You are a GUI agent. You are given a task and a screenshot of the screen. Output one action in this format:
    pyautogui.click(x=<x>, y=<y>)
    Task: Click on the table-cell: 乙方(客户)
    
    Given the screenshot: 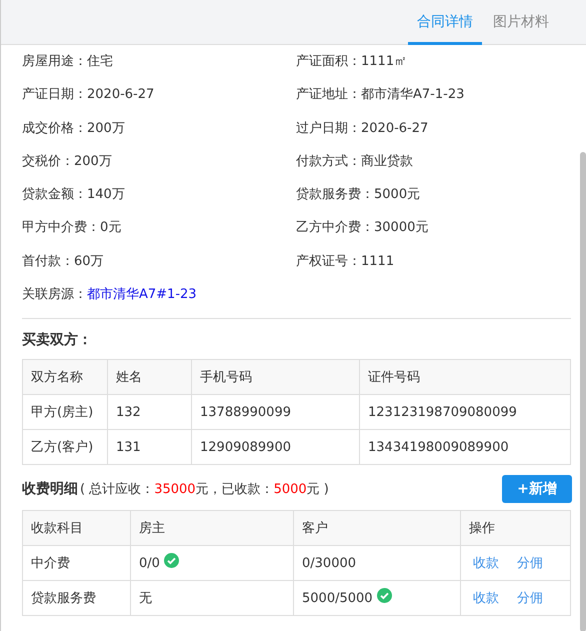 What is the action you would take?
    pyautogui.click(x=65, y=447)
    